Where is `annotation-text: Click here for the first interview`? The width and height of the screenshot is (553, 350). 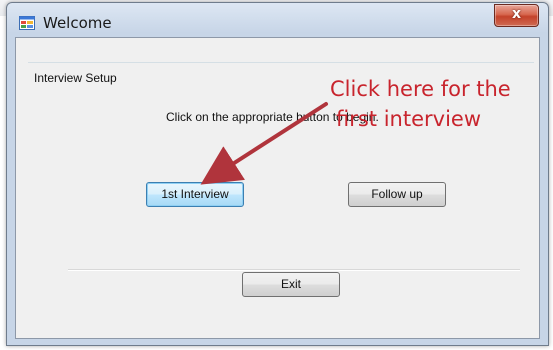
annotation-text: Click here for the first interview is located at coordinates (420, 104).